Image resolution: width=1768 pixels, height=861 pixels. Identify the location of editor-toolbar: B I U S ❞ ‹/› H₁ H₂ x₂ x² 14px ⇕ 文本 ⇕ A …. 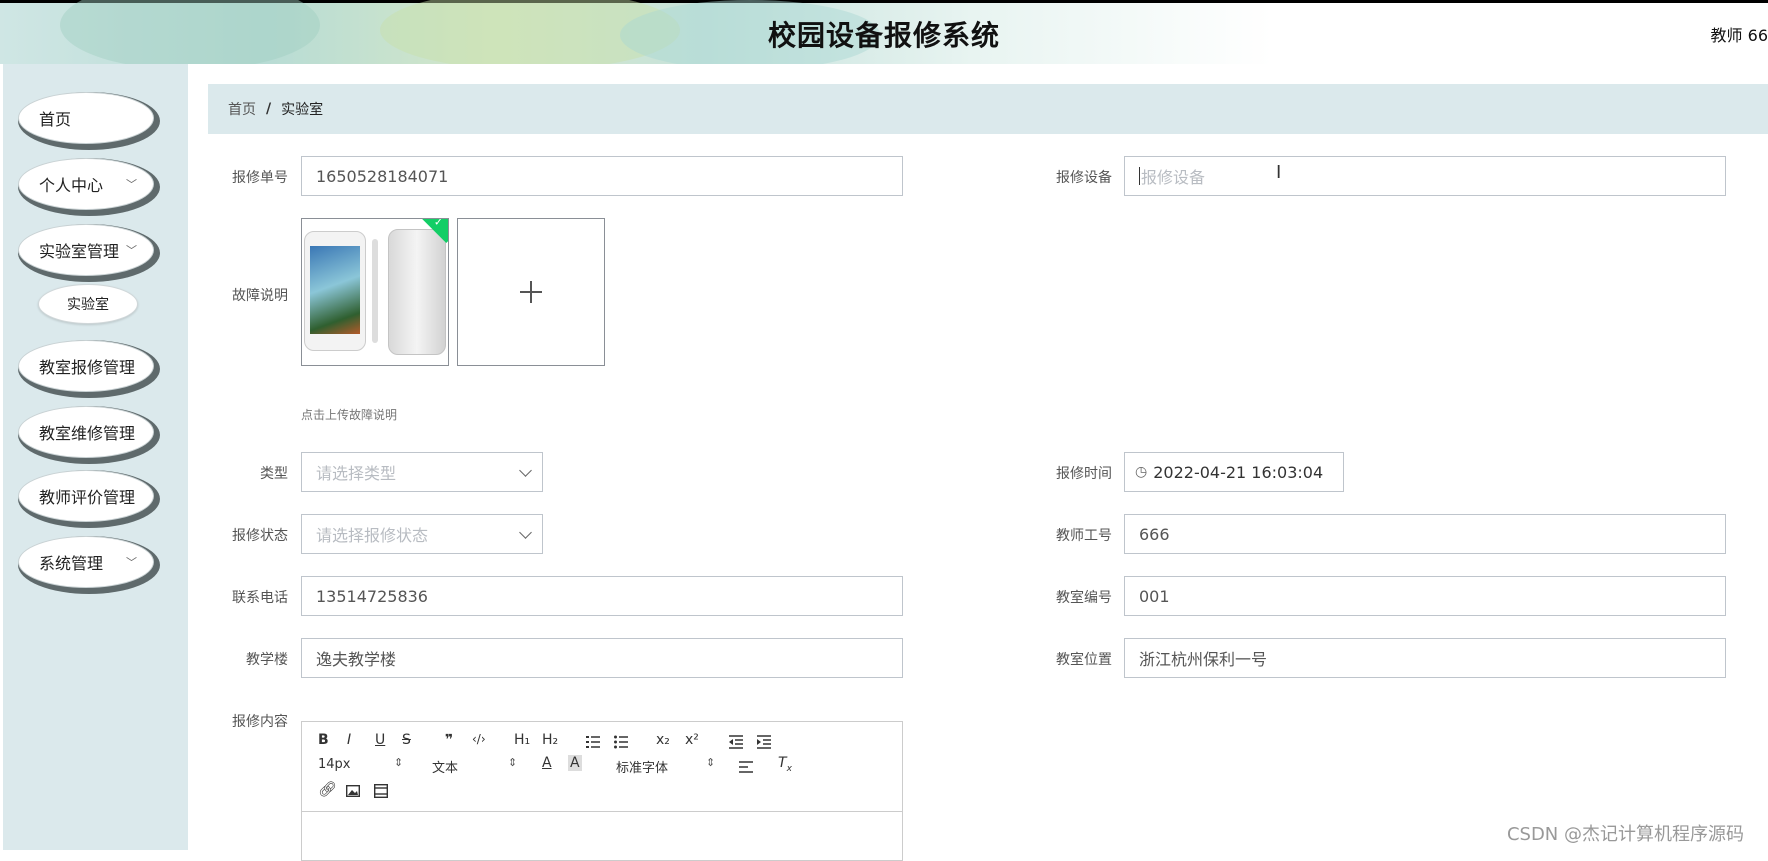
(602, 767).